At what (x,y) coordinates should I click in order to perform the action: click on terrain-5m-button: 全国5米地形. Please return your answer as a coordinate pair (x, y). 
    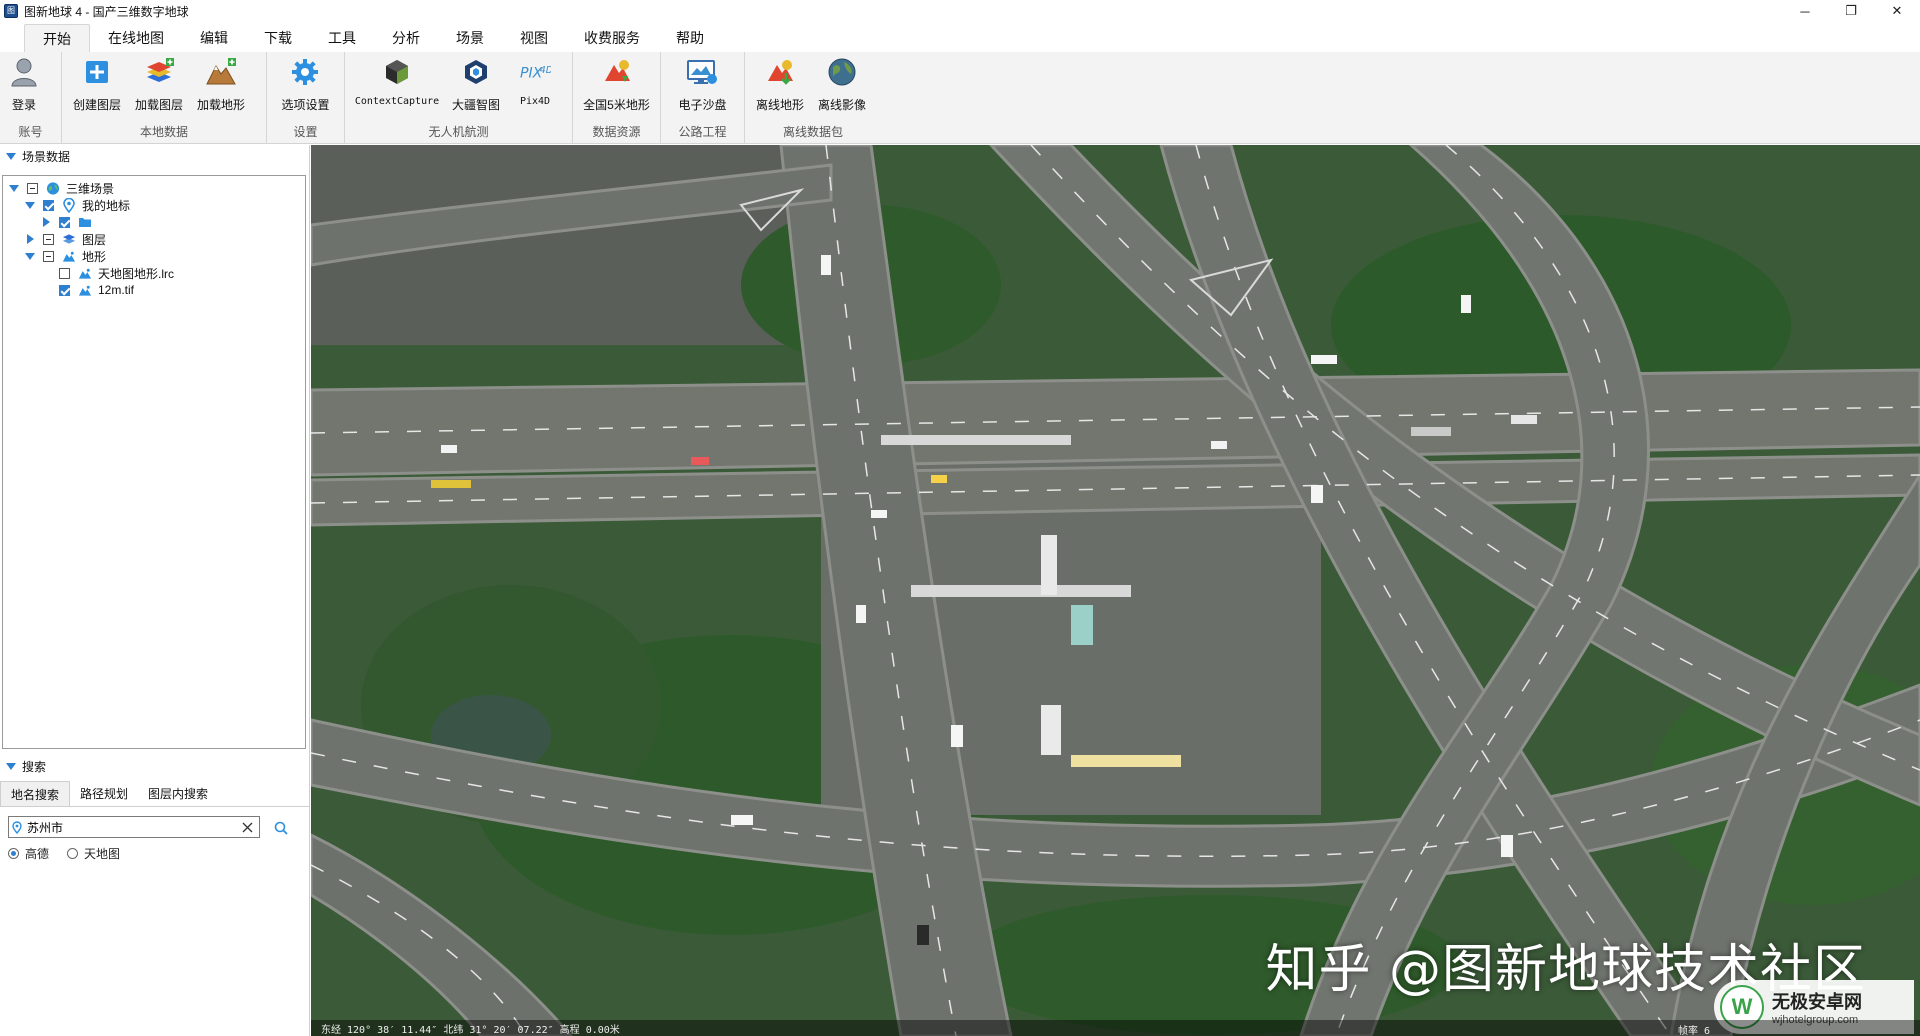
    Looking at the image, I should click on (616, 87).